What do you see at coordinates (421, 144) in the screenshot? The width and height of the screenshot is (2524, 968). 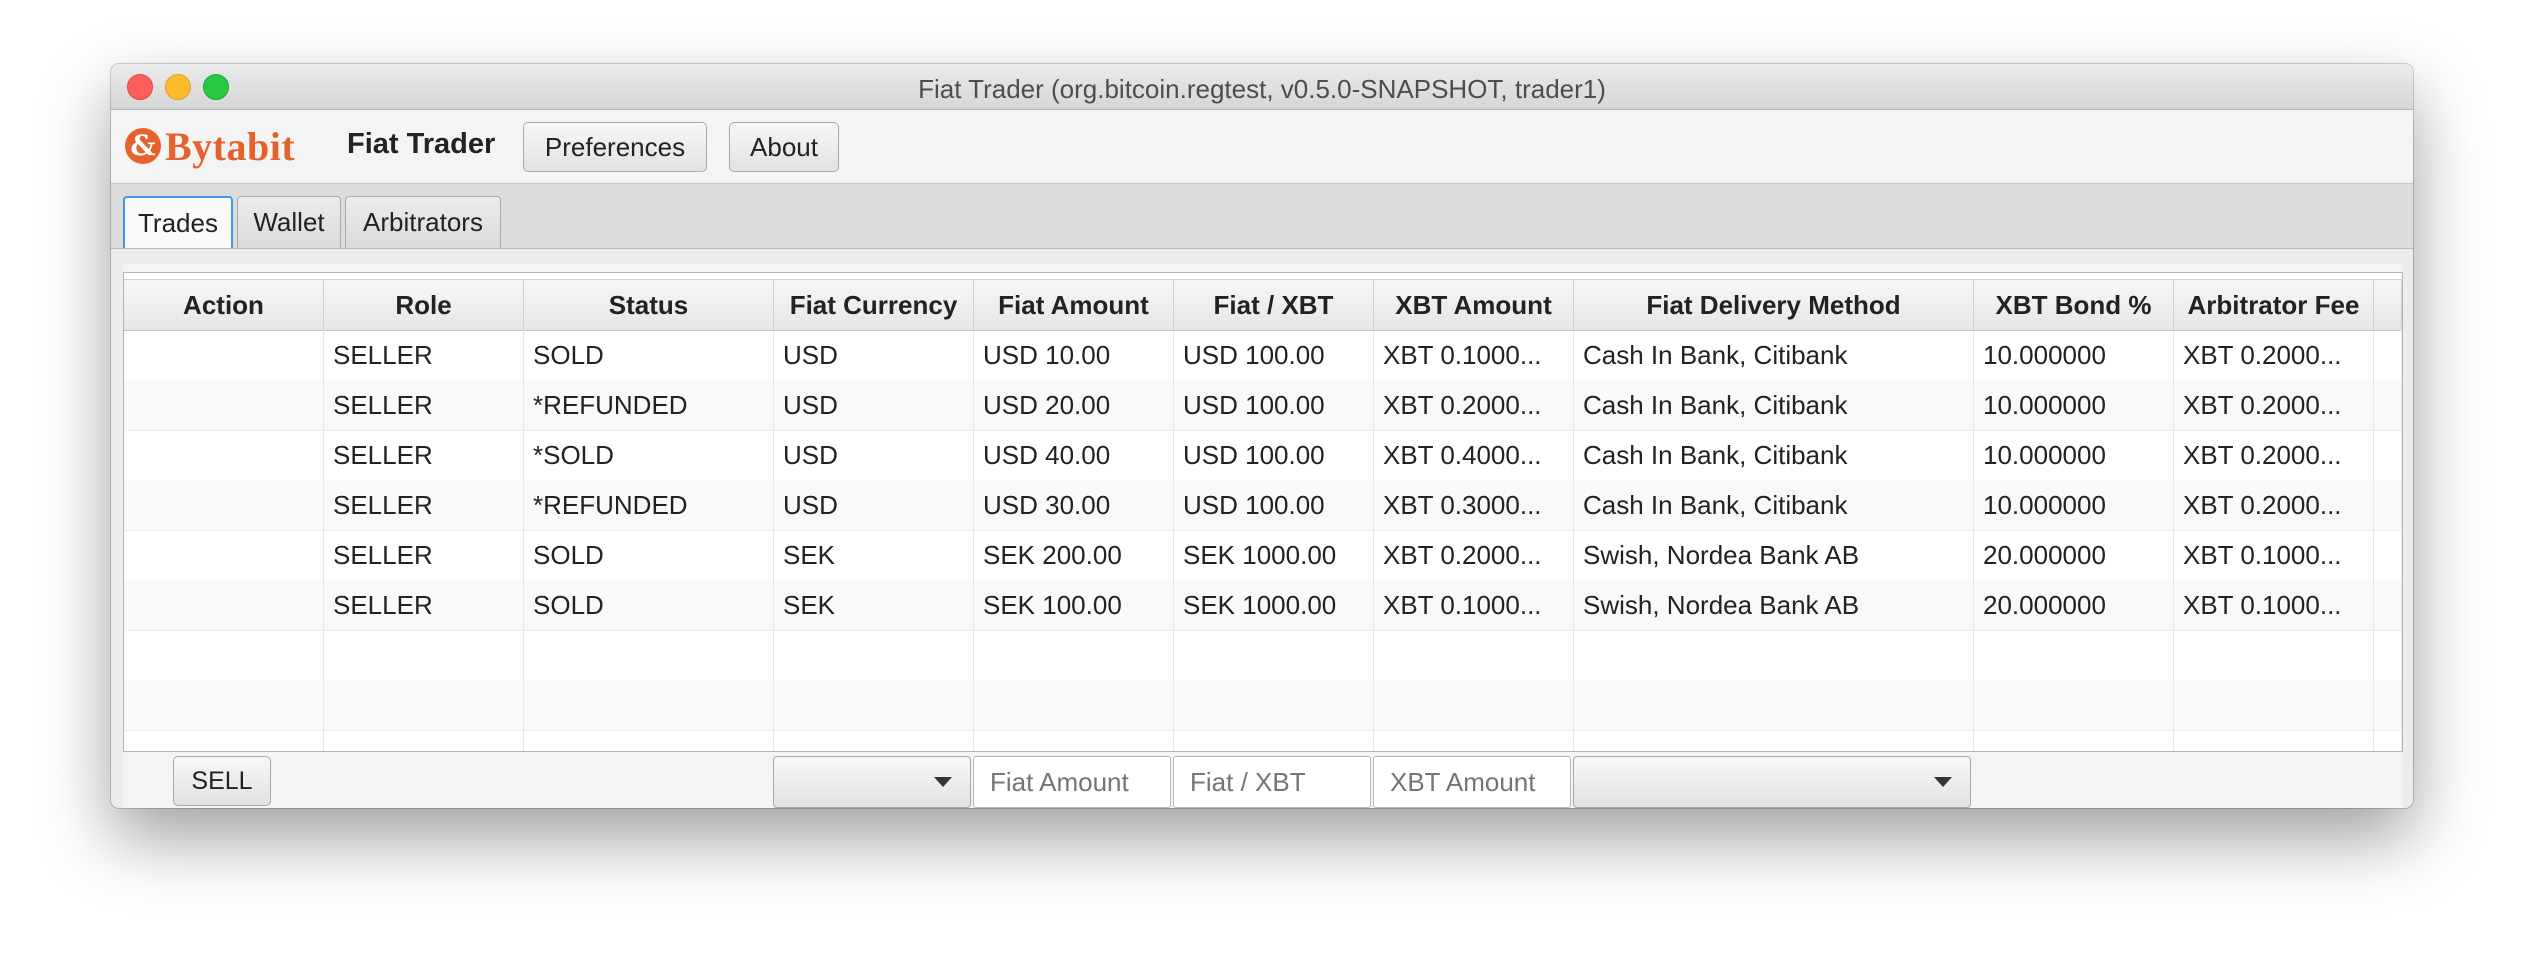 I see `app-name: Fiat Trader` at bounding box center [421, 144].